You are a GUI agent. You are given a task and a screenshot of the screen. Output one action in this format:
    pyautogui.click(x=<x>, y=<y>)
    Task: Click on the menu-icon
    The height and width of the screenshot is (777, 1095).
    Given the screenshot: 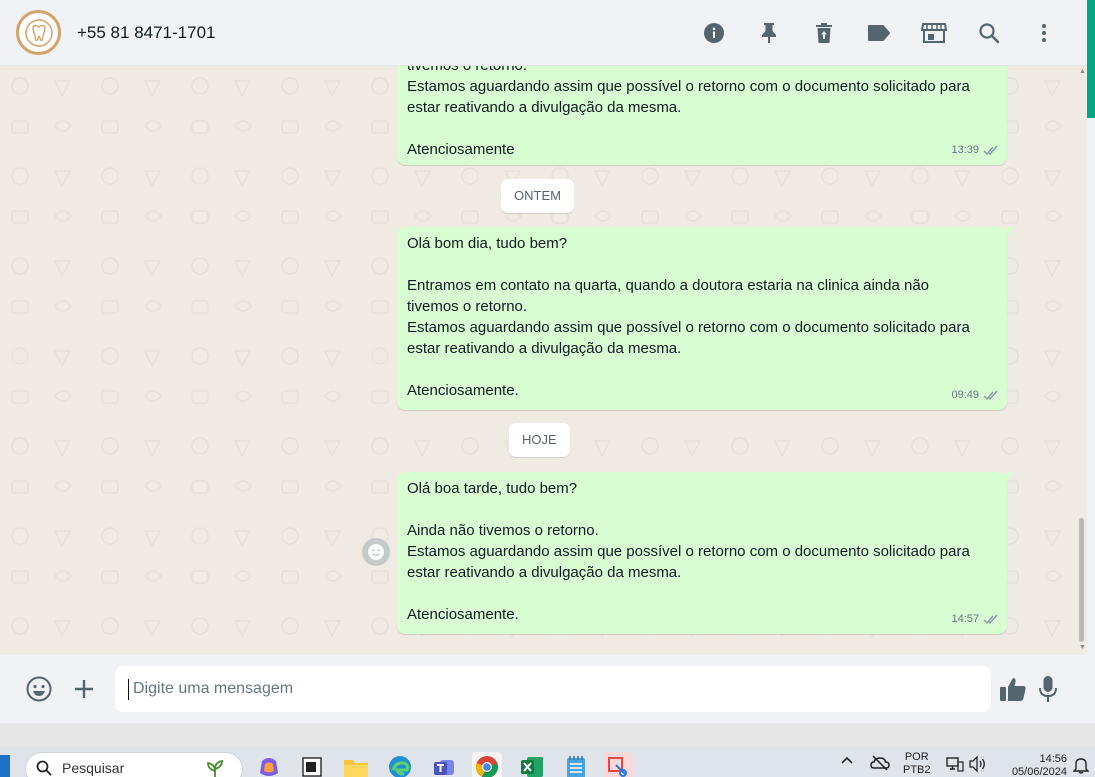 What is the action you would take?
    pyautogui.click(x=1043, y=33)
    